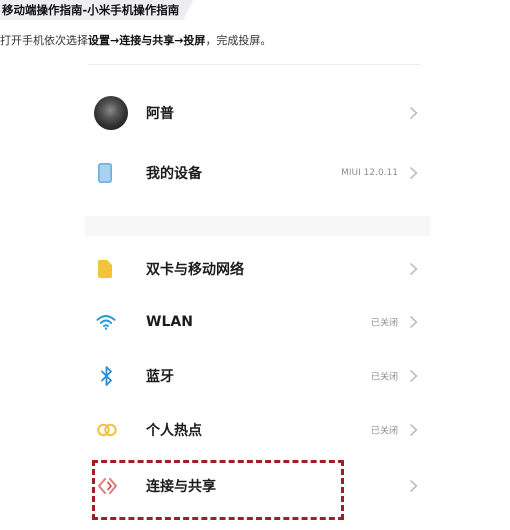  What do you see at coordinates (254, 269) in the screenshot?
I see `settings-row-dual-sim: 双卡与移动网络` at bounding box center [254, 269].